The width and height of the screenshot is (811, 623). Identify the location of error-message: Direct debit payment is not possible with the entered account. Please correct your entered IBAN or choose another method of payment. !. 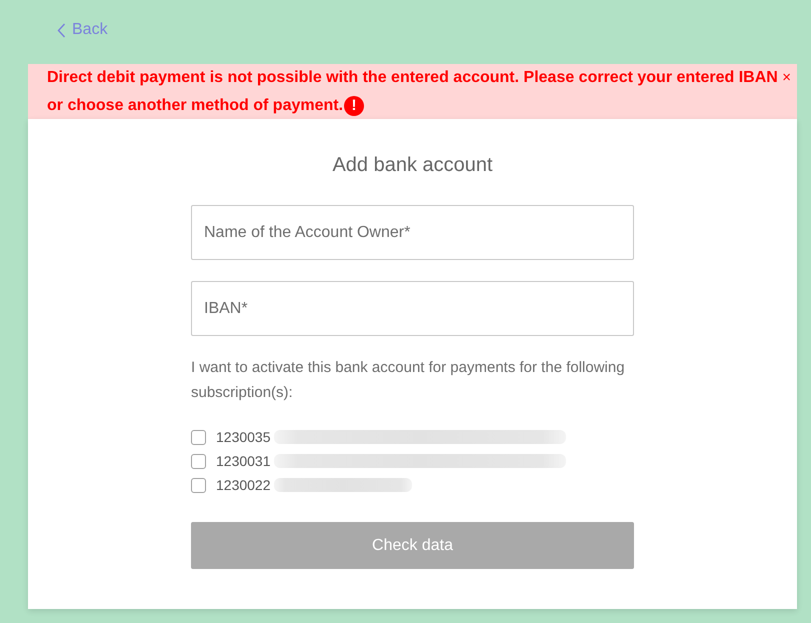
(413, 93).